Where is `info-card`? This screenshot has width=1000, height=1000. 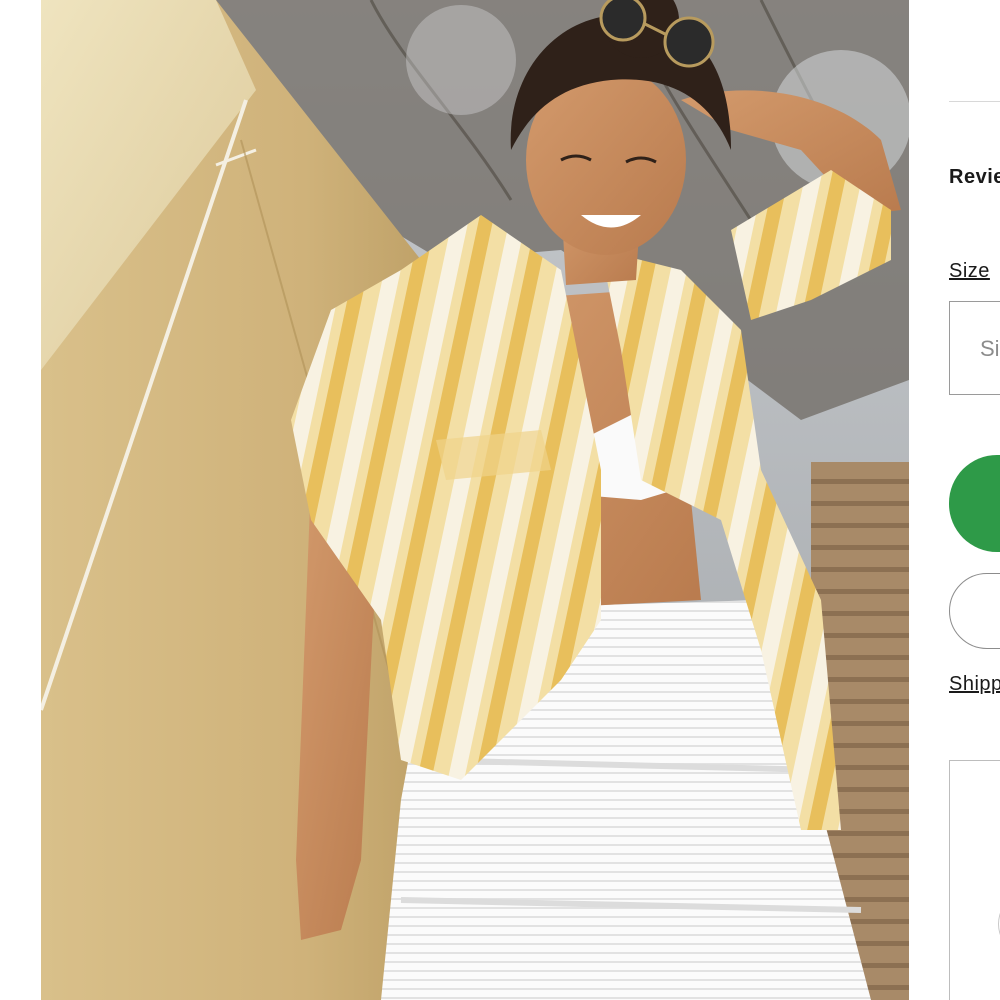 info-card is located at coordinates (974, 880).